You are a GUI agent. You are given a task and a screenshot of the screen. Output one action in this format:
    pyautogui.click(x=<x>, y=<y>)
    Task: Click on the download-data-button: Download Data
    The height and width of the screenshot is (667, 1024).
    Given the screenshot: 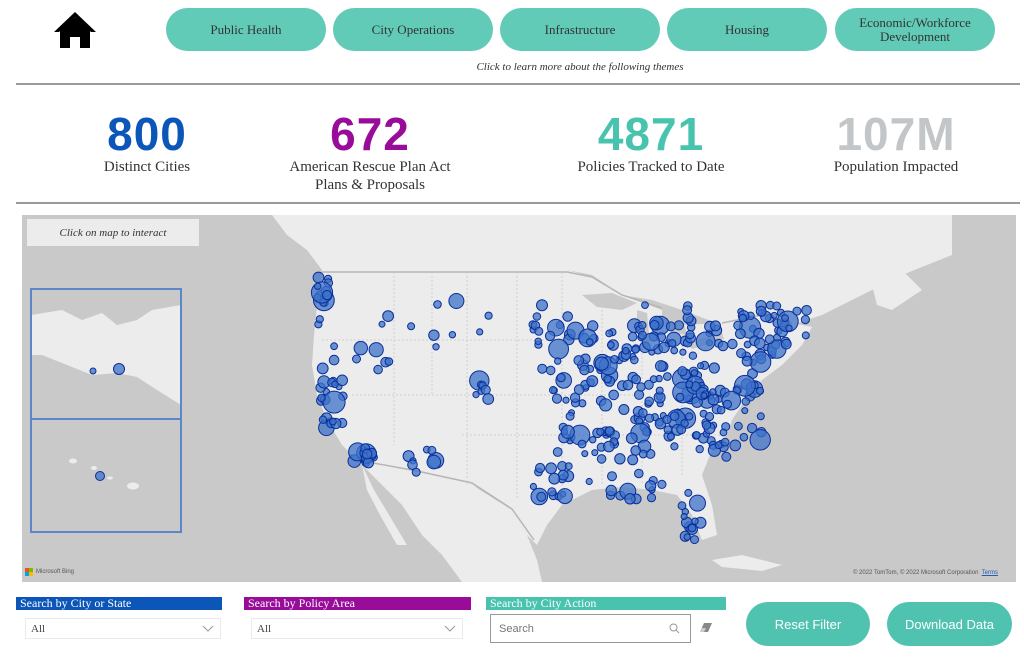 What is the action you would take?
    pyautogui.click(x=949, y=624)
    